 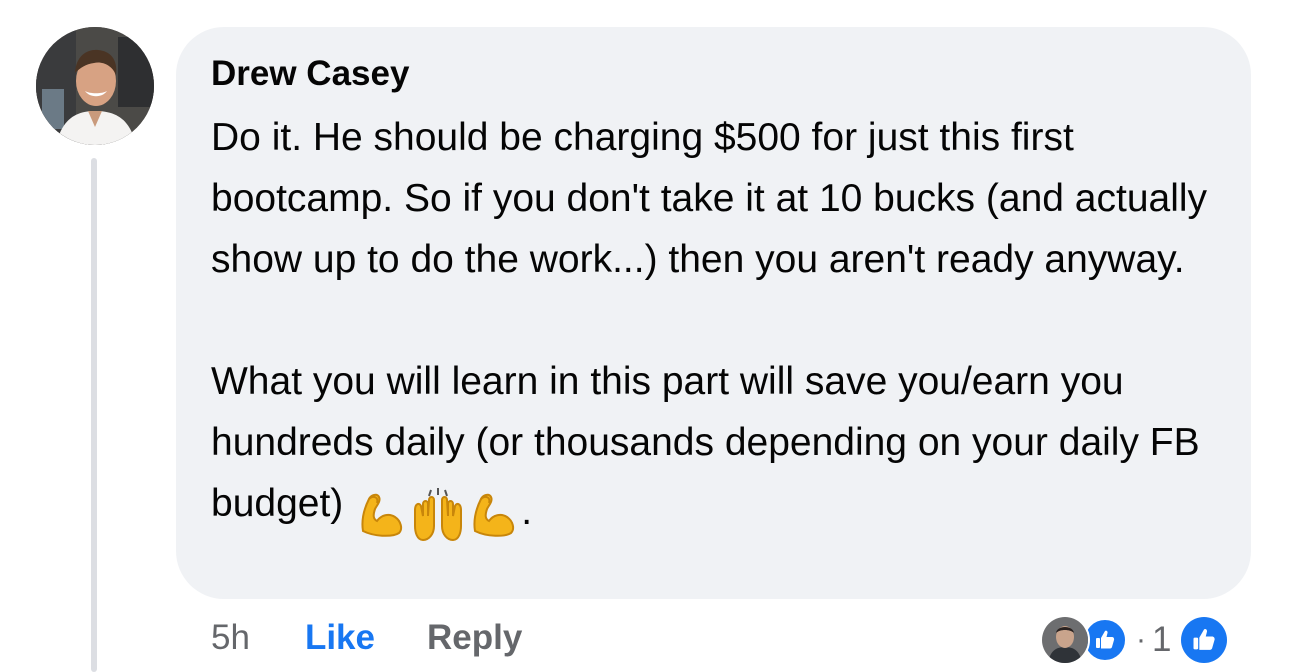 What do you see at coordinates (230, 638) in the screenshot?
I see `timestamp: 5h` at bounding box center [230, 638].